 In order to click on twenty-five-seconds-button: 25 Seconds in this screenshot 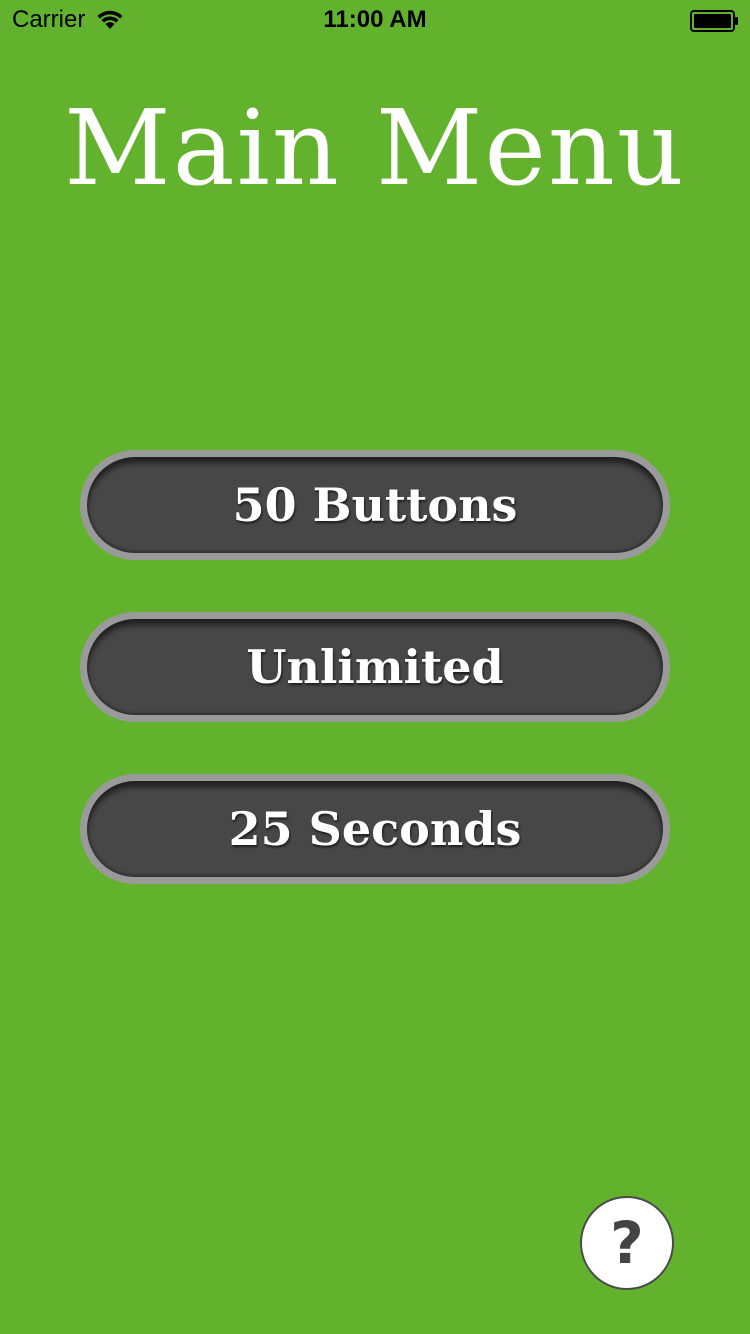, I will do `click(375, 829)`.